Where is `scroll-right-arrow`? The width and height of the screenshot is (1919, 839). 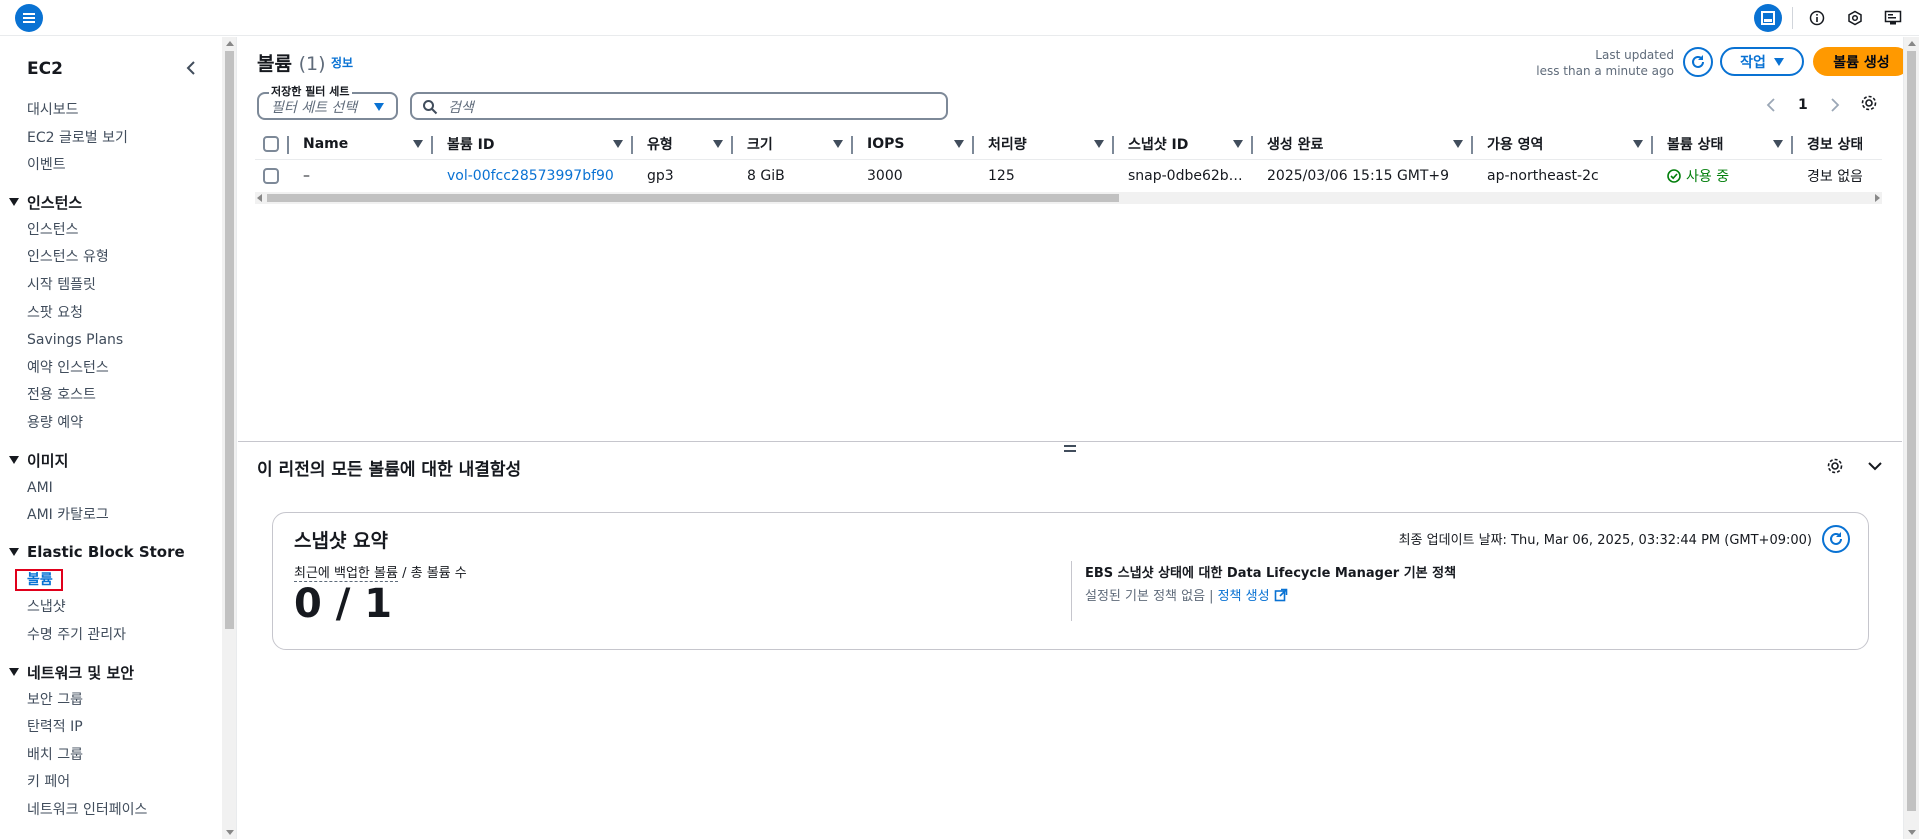 scroll-right-arrow is located at coordinates (1877, 198).